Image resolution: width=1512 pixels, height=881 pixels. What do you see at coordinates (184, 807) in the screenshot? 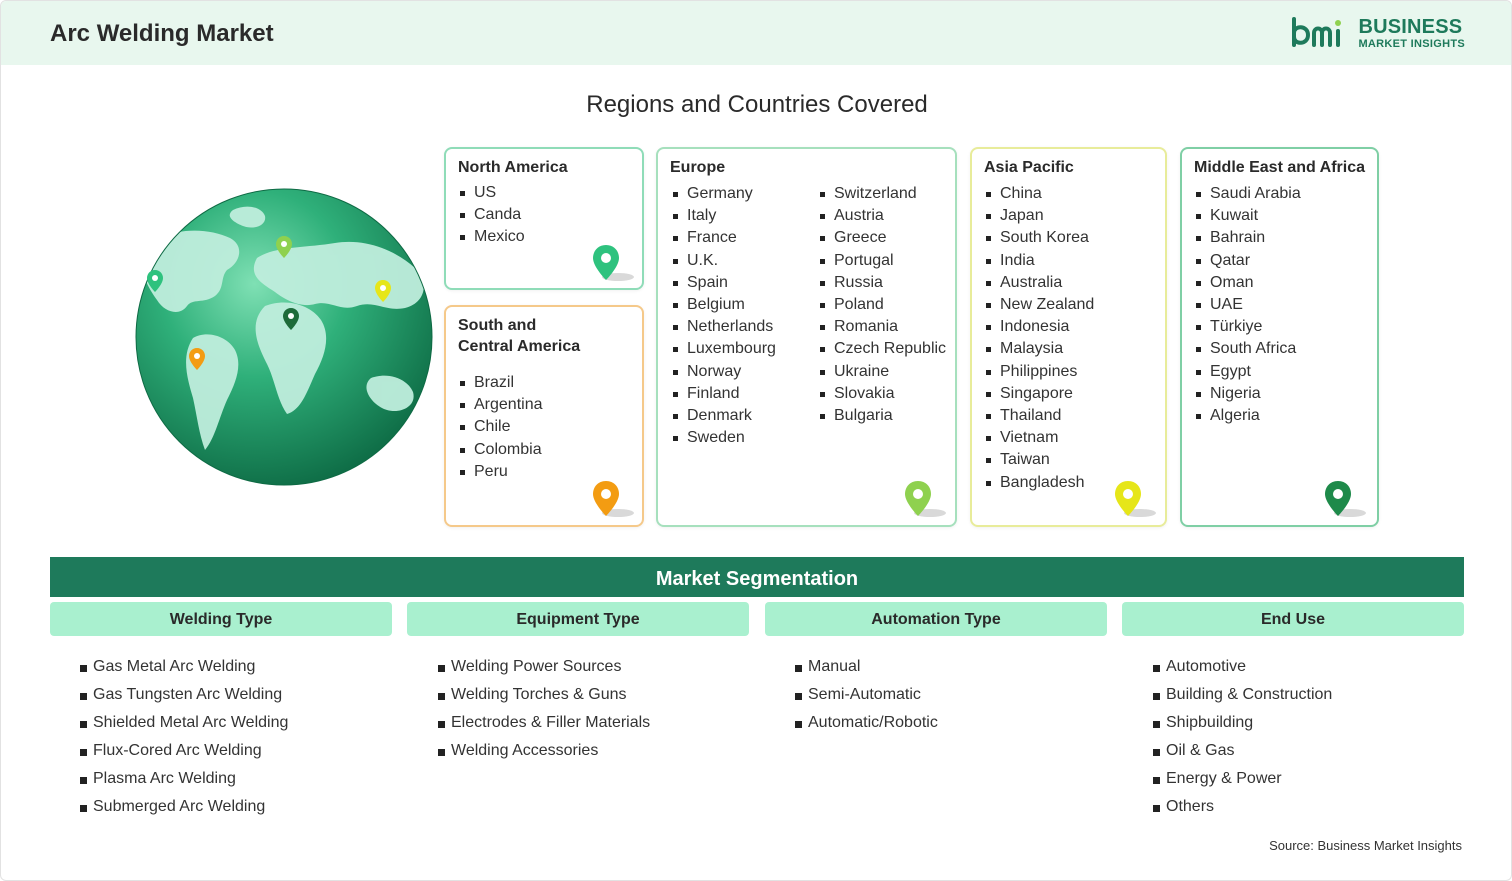
I see `segment-item: Submerged Arc Welding` at bounding box center [184, 807].